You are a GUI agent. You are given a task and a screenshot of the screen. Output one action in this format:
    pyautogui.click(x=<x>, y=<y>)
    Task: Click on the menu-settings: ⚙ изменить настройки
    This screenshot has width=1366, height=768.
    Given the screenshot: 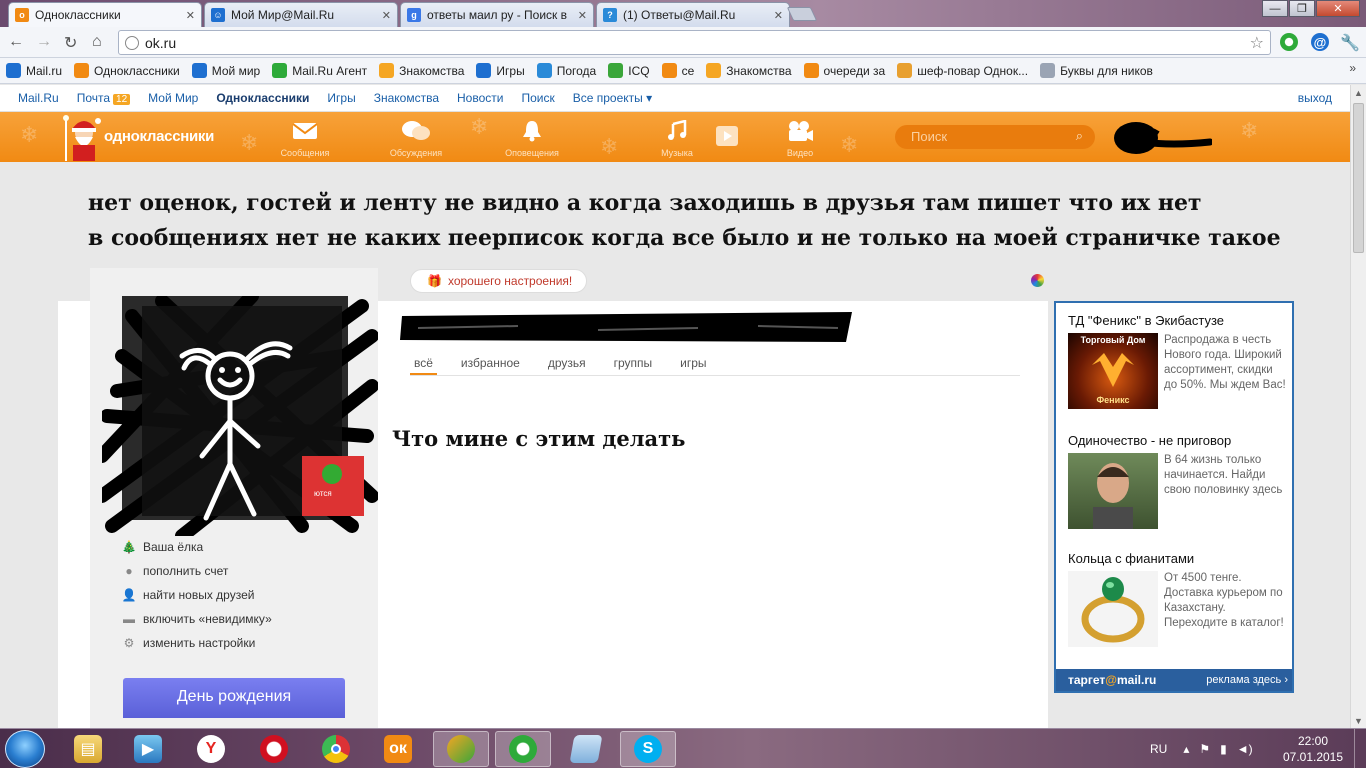 What is the action you would take?
    pyautogui.click(x=197, y=643)
    